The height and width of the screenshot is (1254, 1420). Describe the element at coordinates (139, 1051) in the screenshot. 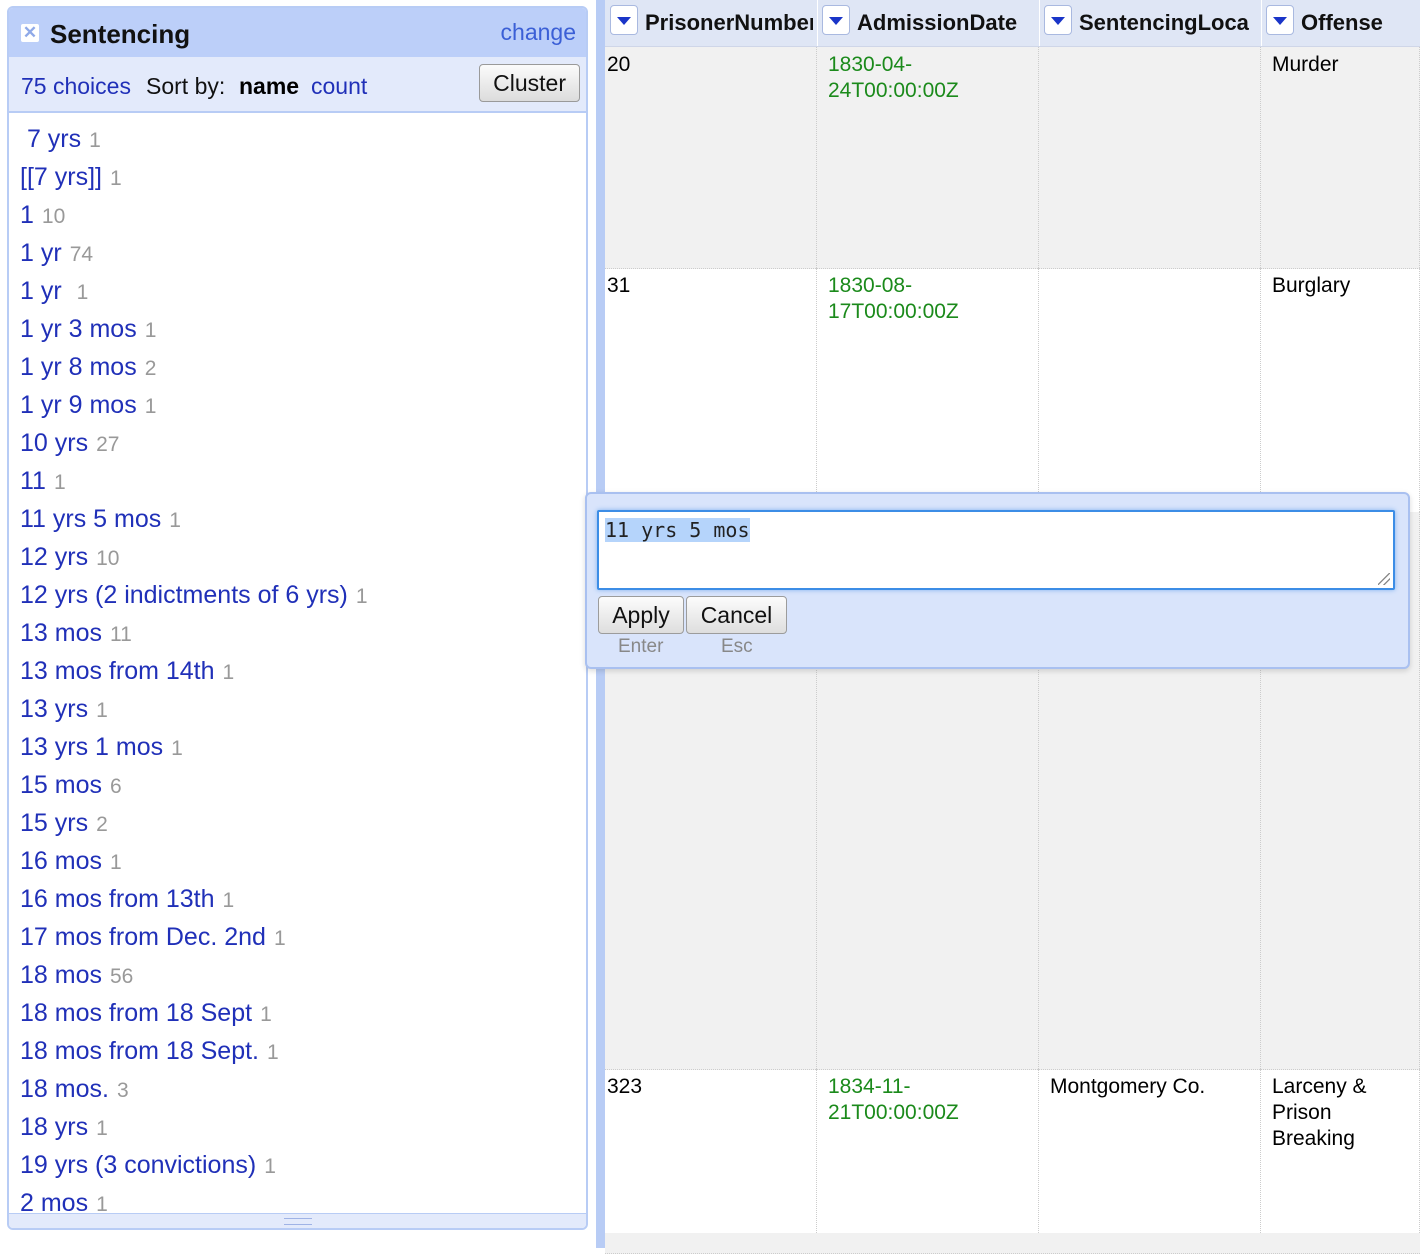

I see `facet-choice-label: 18 mos from 18 Sept.` at that location.